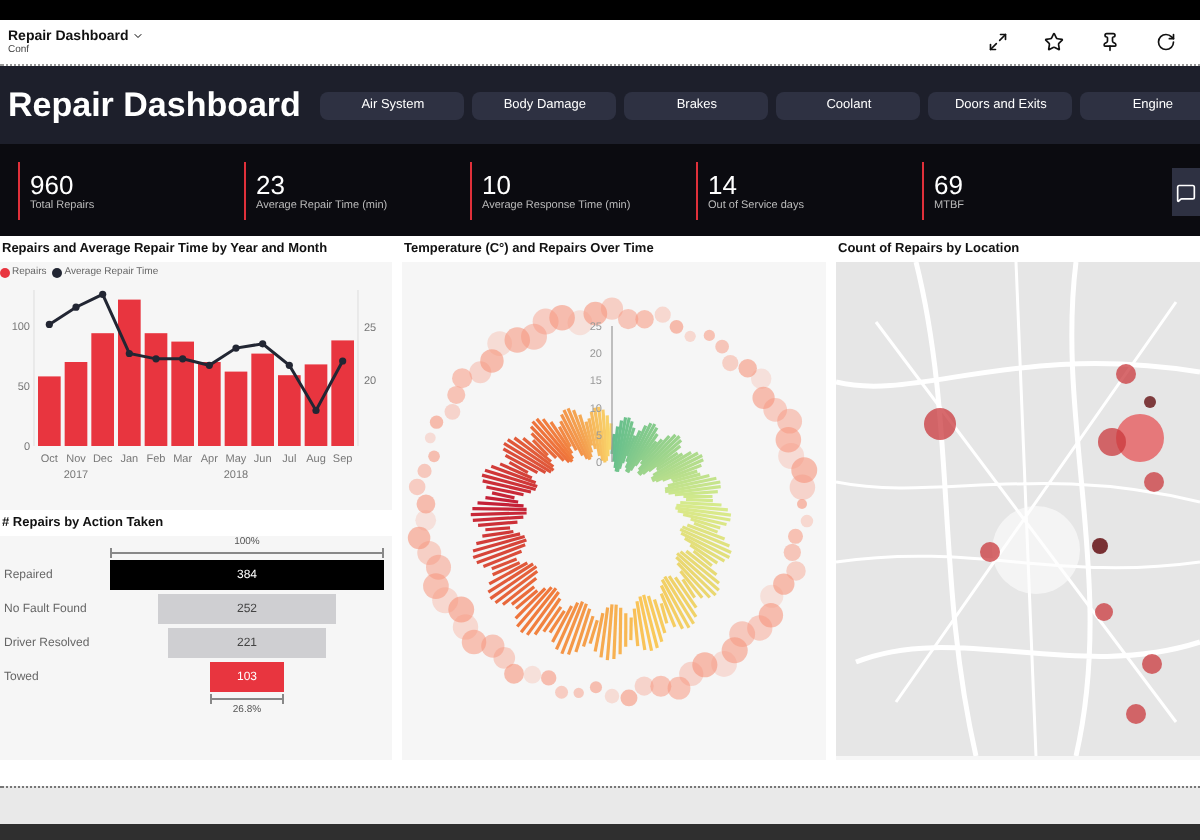 This screenshot has height=840, width=1200. Describe the element at coordinates (271, 184) in the screenshot. I see `kpi-value: 23` at that location.